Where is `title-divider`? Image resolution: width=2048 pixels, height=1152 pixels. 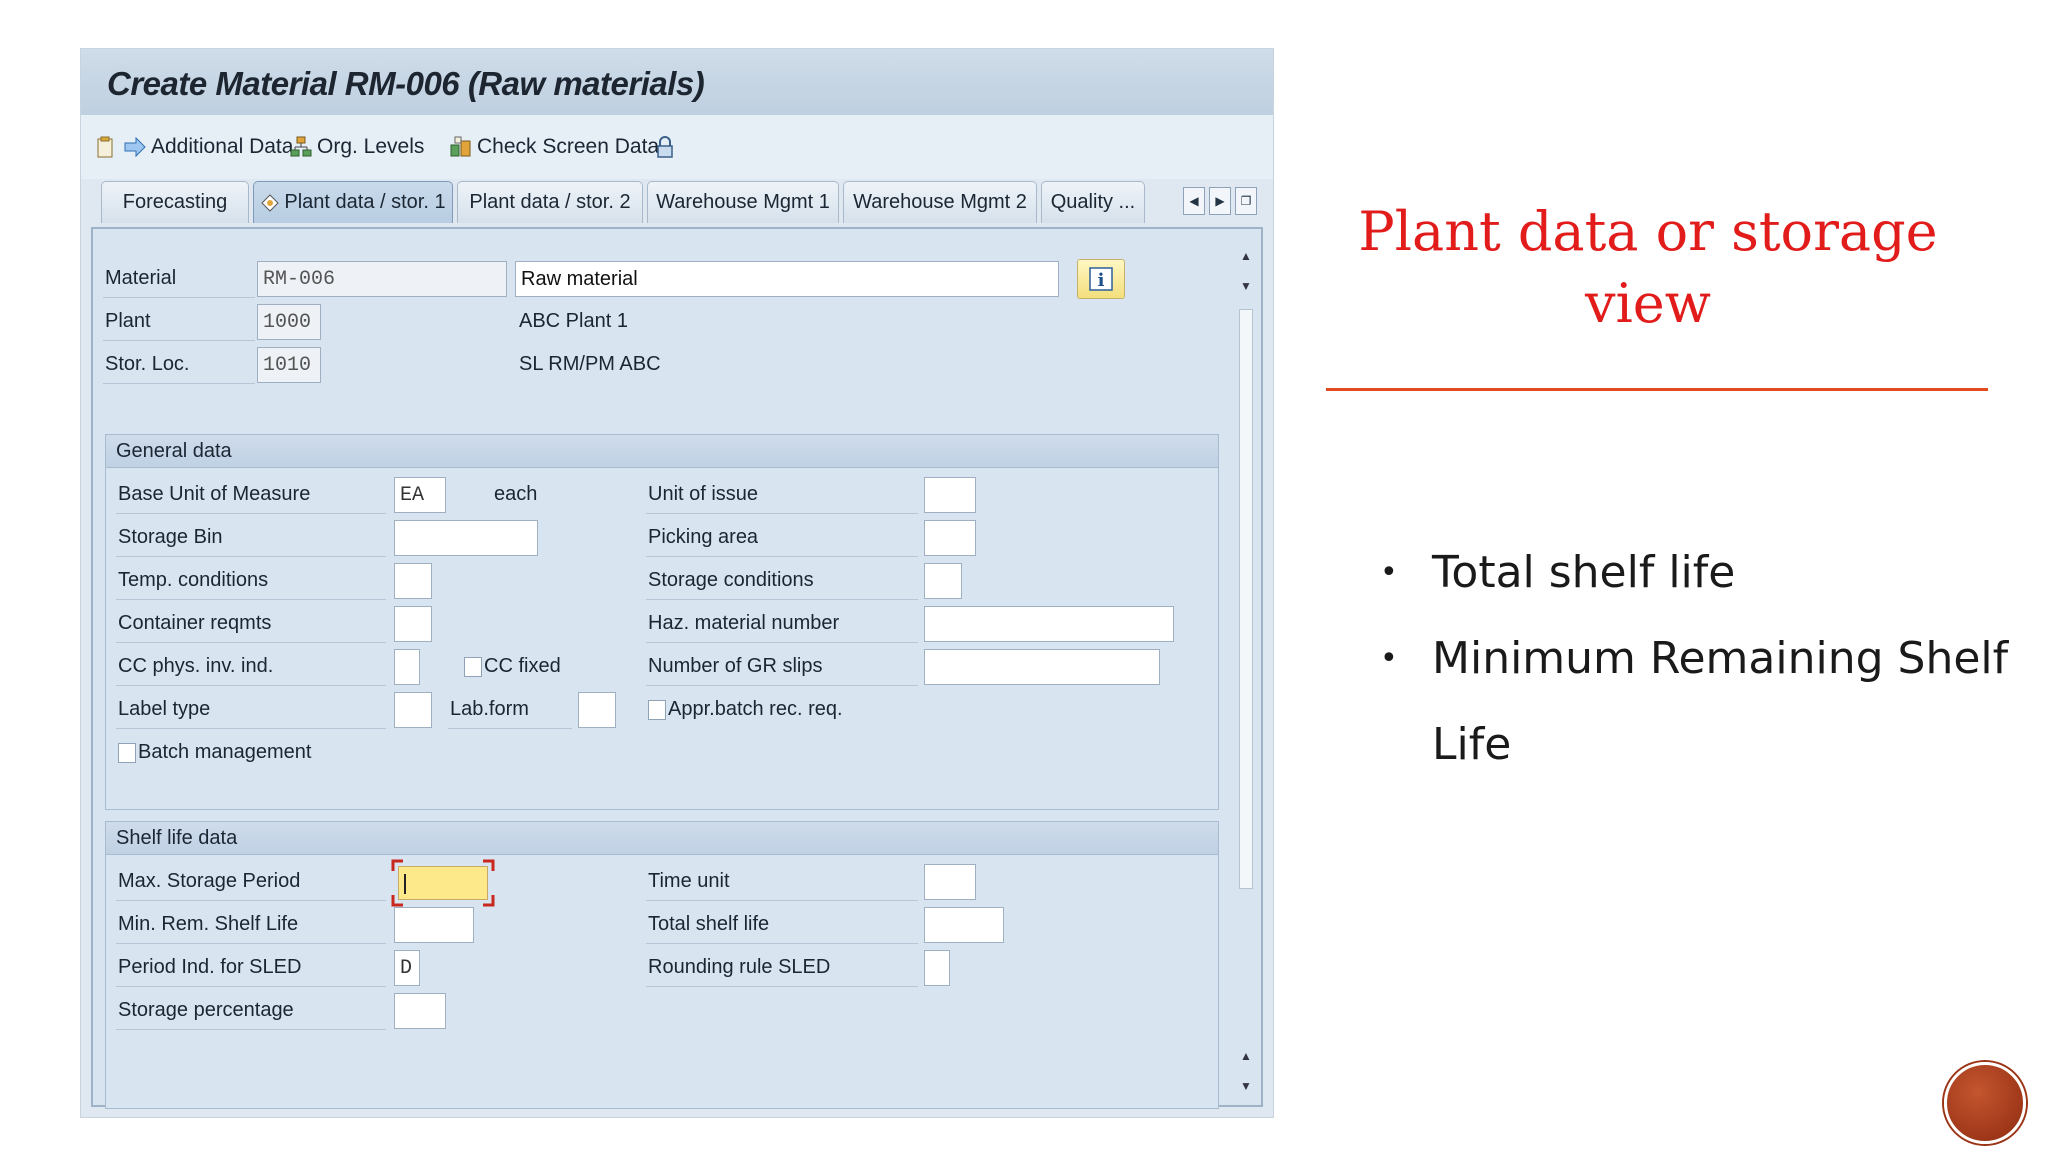
title-divider is located at coordinates (1657, 389).